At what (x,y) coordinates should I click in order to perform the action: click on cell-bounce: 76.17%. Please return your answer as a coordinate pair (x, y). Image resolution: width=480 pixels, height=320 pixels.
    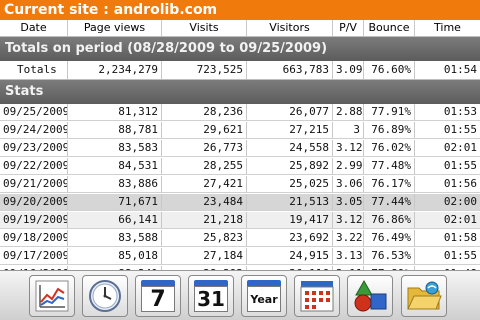
    Looking at the image, I should click on (389, 184).